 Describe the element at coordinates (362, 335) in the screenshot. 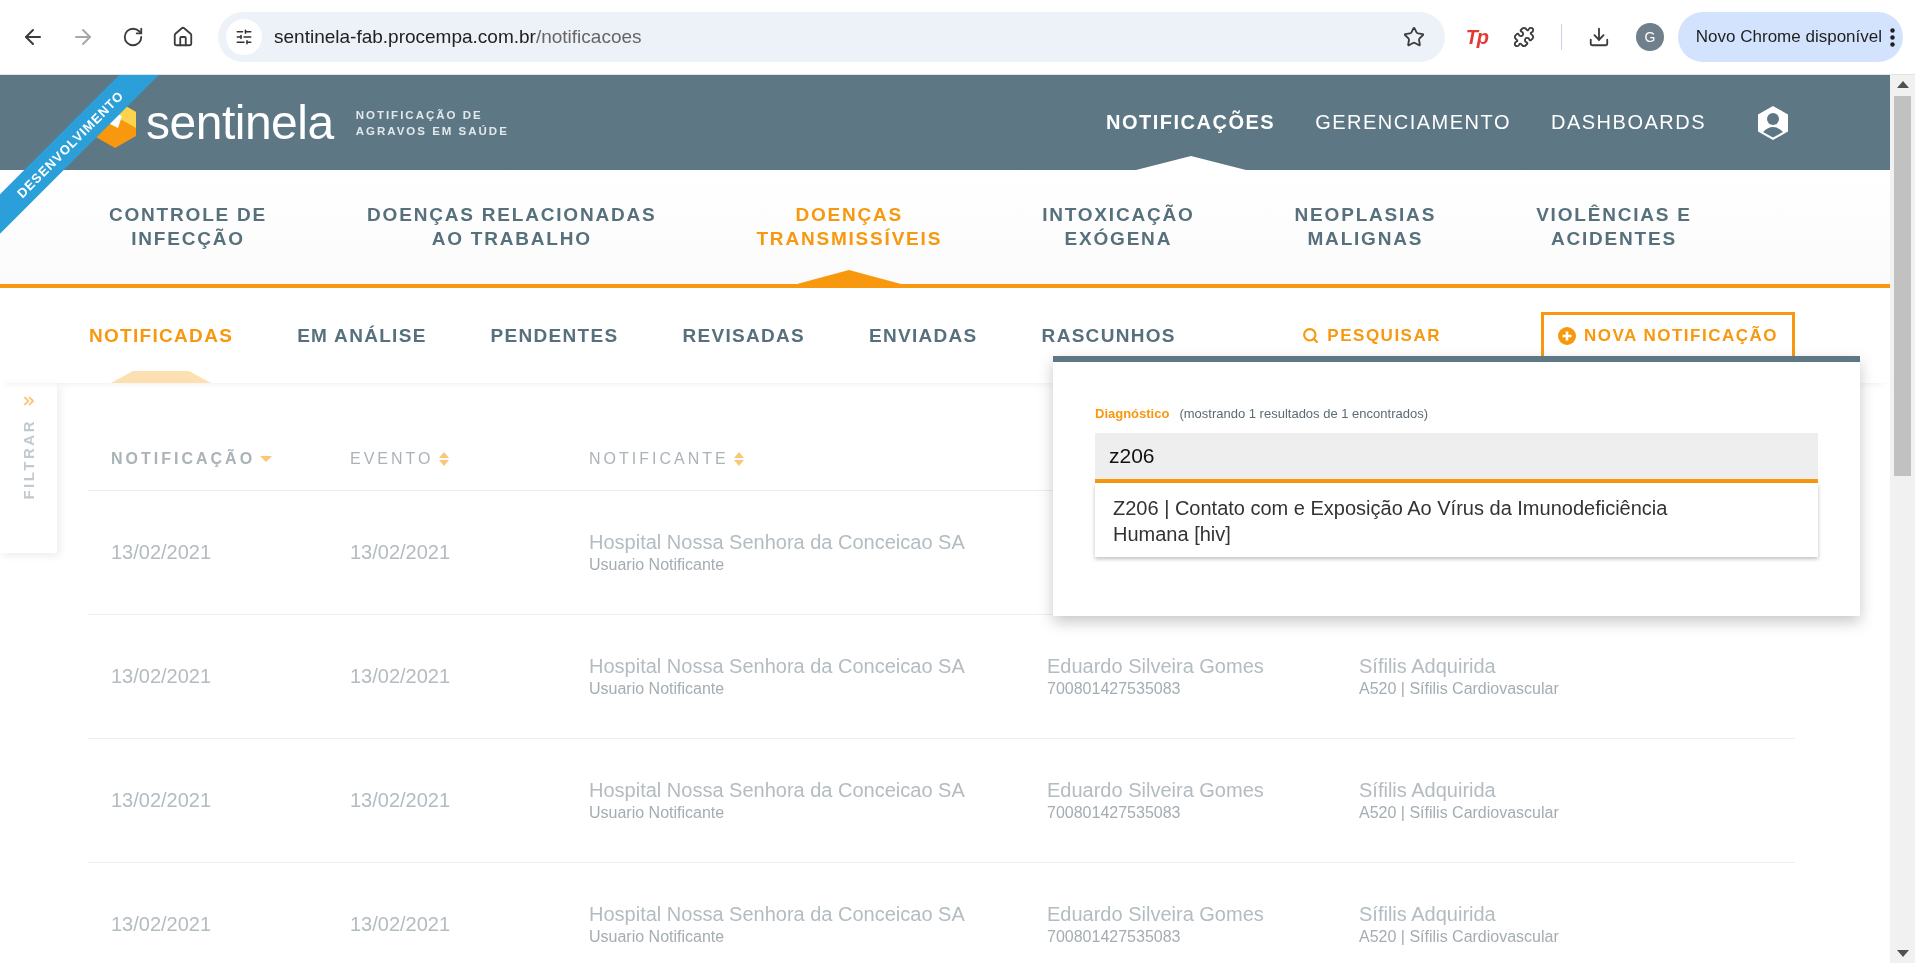

I see `status-tab: EM ANÁLISE` at that location.